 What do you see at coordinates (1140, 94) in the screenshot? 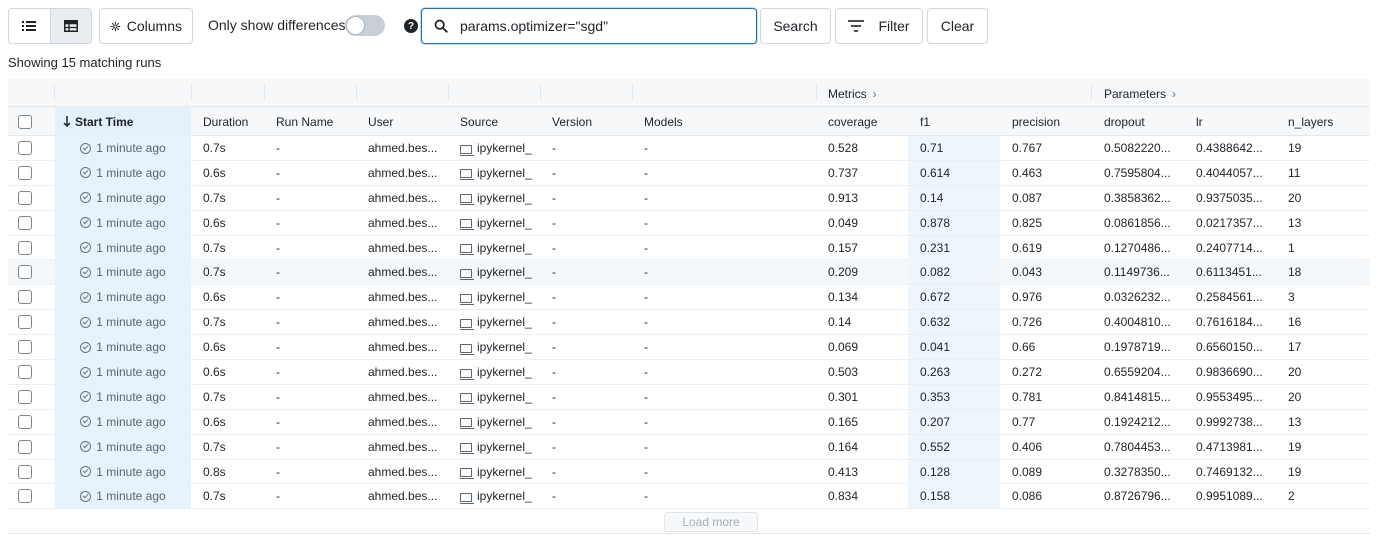
I see `parameters-group-header: Parameters ›` at bounding box center [1140, 94].